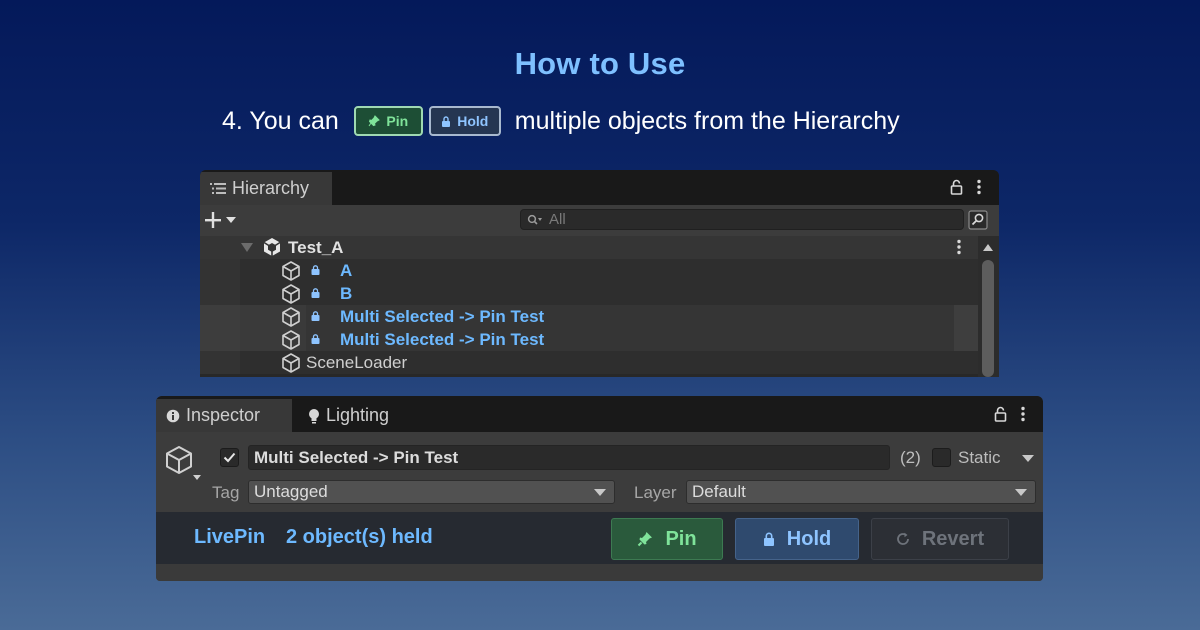  What do you see at coordinates (599, 572) in the screenshot?
I see `inspector-bottom-strip` at bounding box center [599, 572].